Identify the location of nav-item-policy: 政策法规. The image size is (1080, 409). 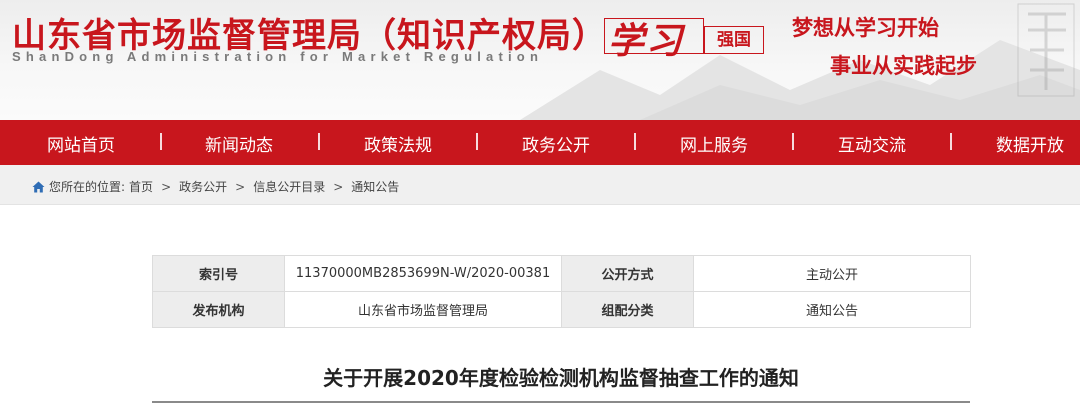
(398, 143).